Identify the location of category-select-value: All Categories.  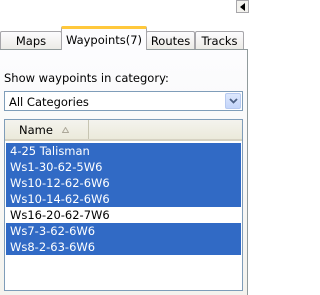
(49, 102).